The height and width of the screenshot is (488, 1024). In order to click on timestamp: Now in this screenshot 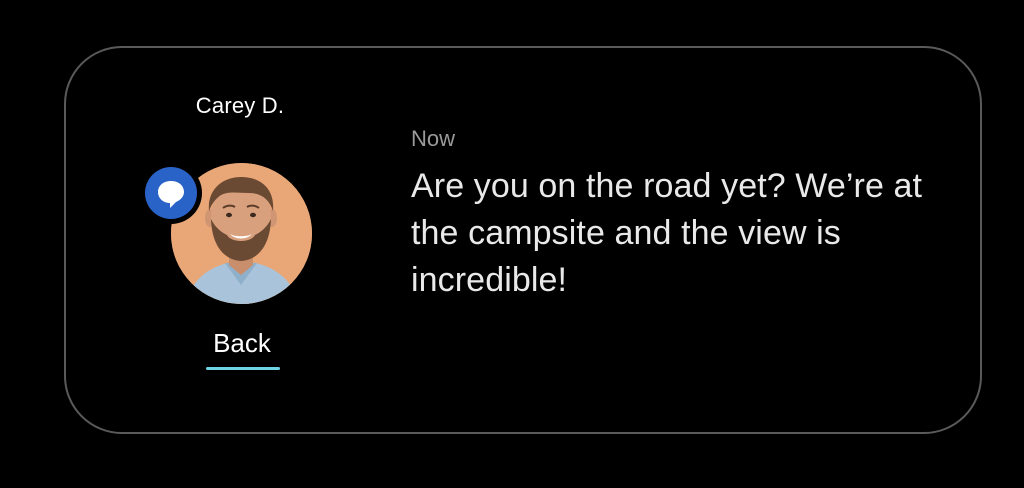, I will do `click(433, 138)`.